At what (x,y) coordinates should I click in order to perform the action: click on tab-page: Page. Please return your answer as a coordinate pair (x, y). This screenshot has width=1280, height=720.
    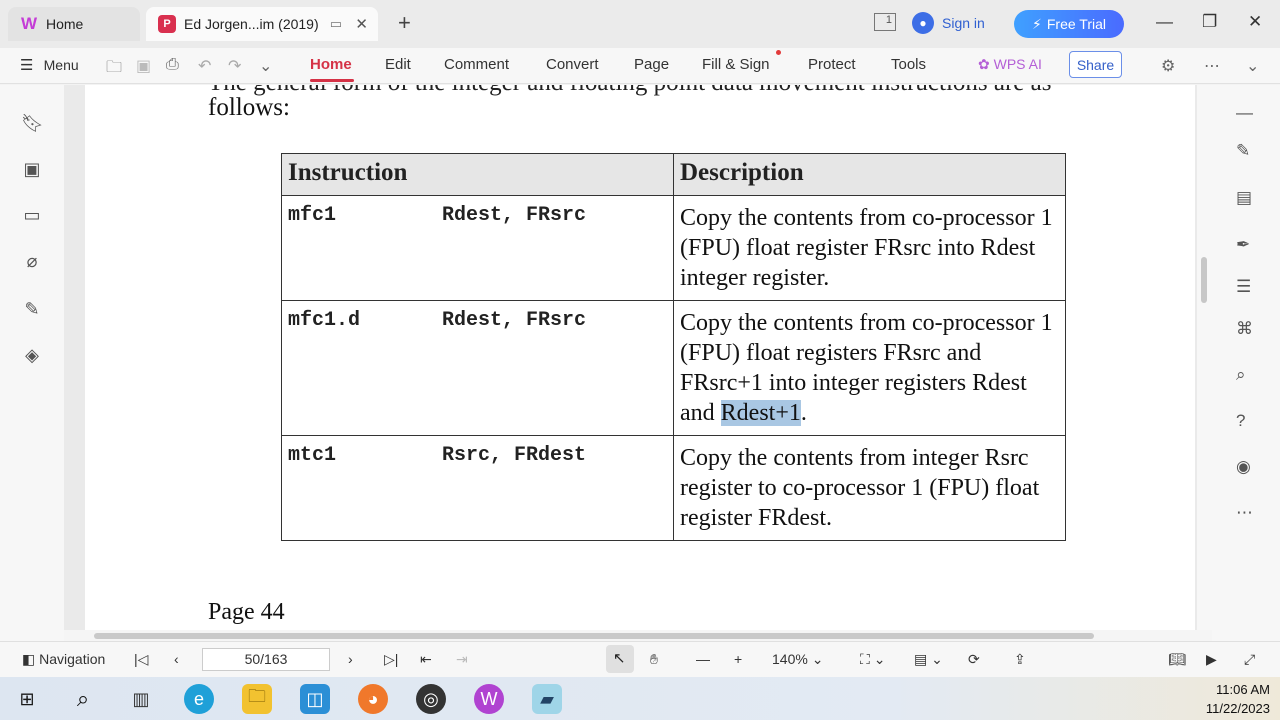
    Looking at the image, I should click on (651, 64).